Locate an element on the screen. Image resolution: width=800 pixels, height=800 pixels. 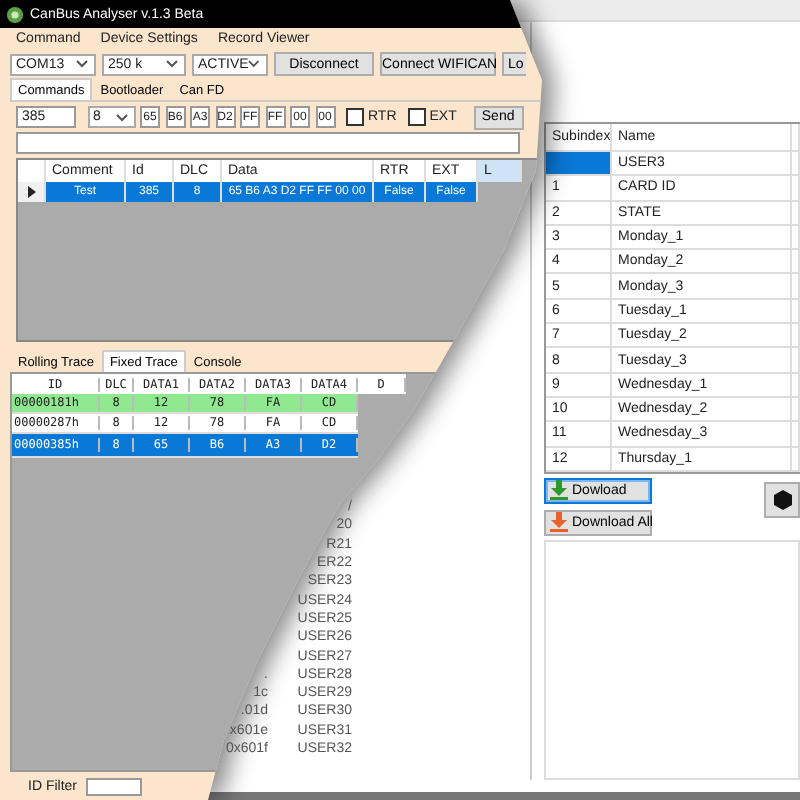
side-button is located at coordinates (782, 499).